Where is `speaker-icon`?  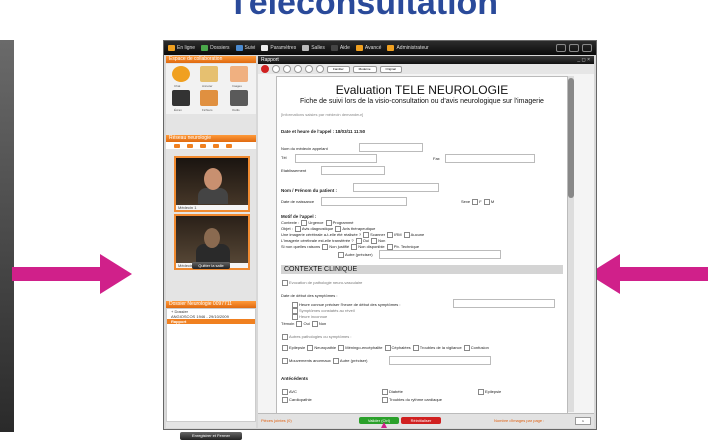
speaker-icon is located at coordinates (203, 145).